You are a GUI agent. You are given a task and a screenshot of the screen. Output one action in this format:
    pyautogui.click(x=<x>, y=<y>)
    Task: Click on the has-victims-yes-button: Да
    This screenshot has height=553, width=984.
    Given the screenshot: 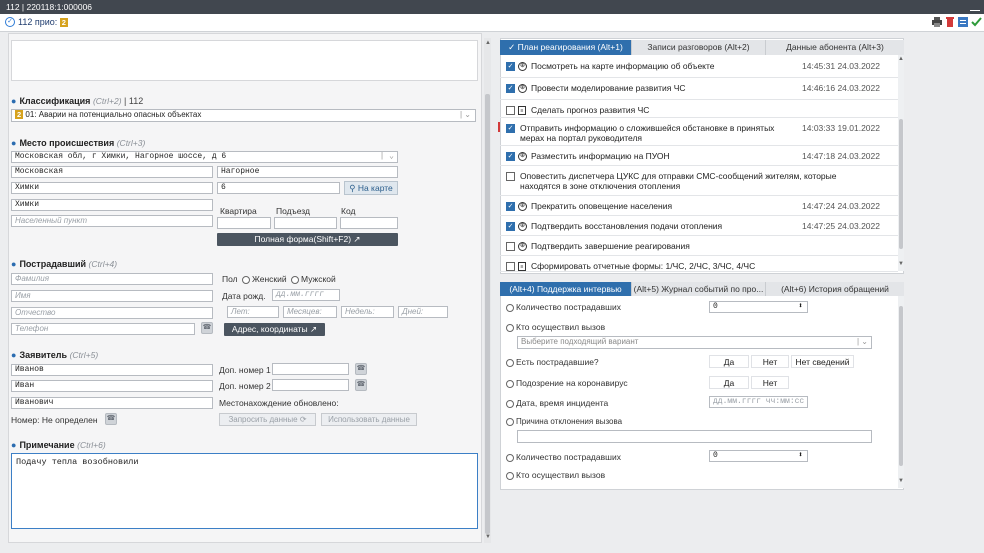 What is the action you would take?
    pyautogui.click(x=729, y=361)
    